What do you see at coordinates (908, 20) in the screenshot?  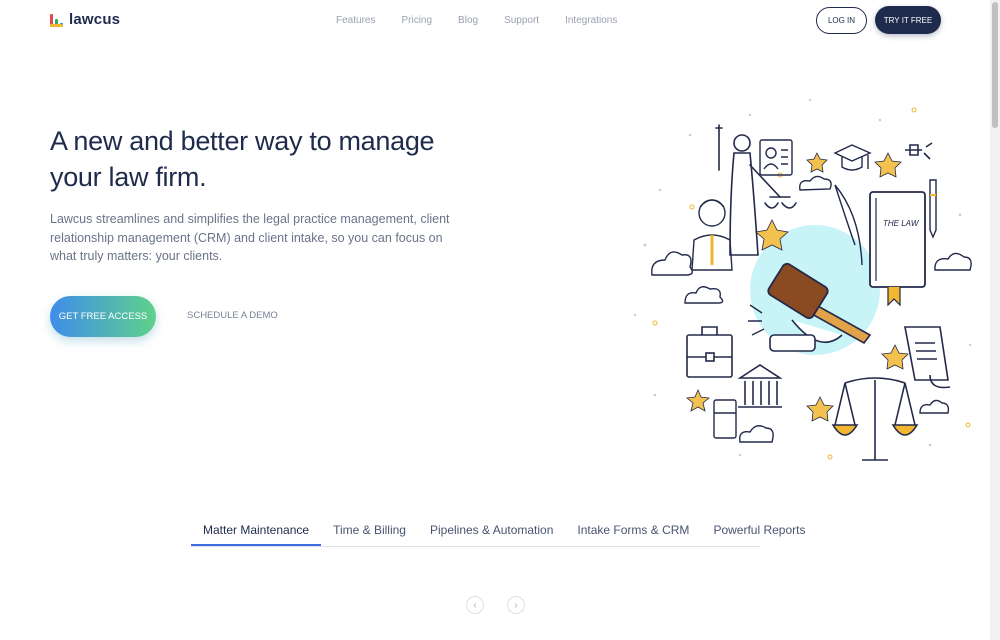 I see `try-free-button: TRY IT FREE` at bounding box center [908, 20].